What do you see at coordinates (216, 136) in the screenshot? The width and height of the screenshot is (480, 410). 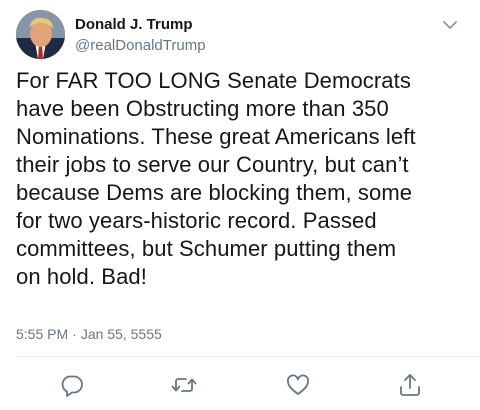 I see `tweet-text-line: Nominations. These great Americans left` at bounding box center [216, 136].